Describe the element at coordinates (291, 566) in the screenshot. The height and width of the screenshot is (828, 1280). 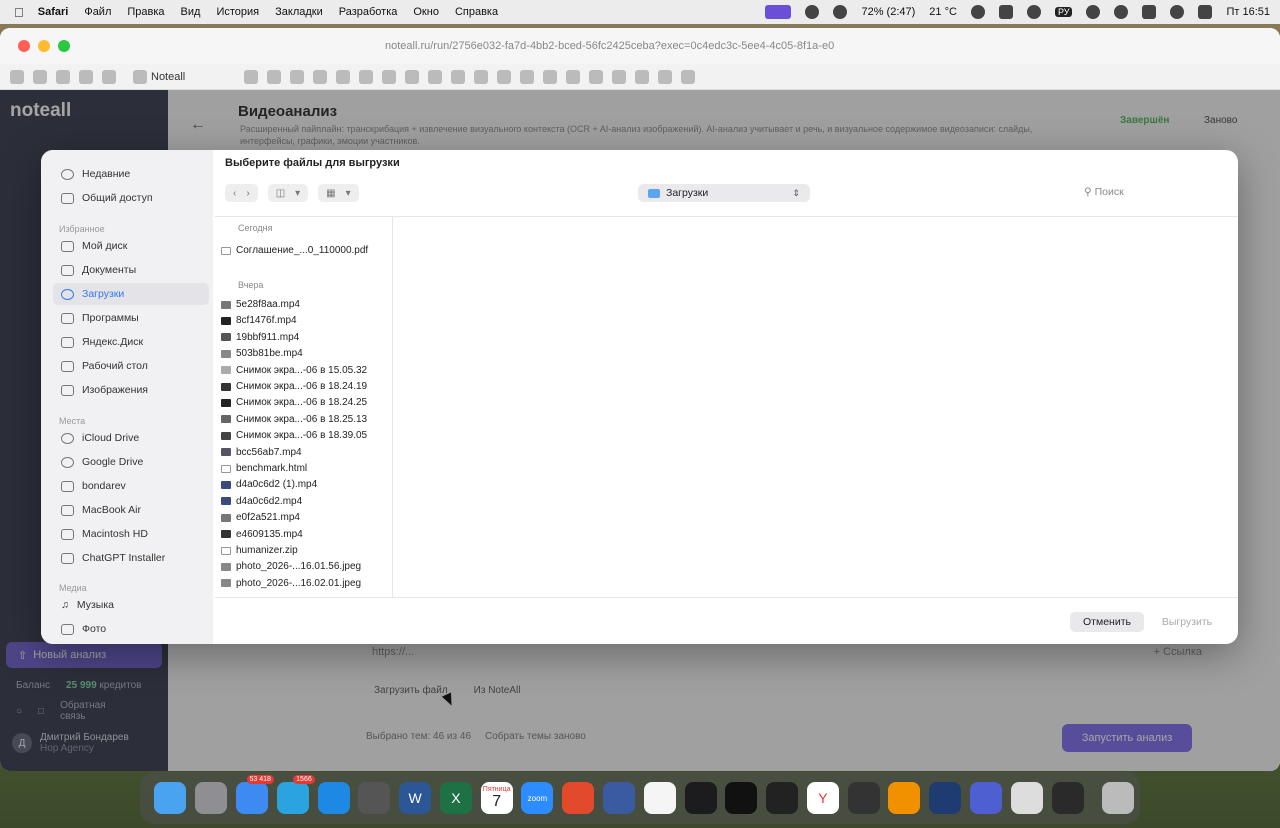
I see `list-item: photo_2026-...16.01.56.jpeg` at that location.